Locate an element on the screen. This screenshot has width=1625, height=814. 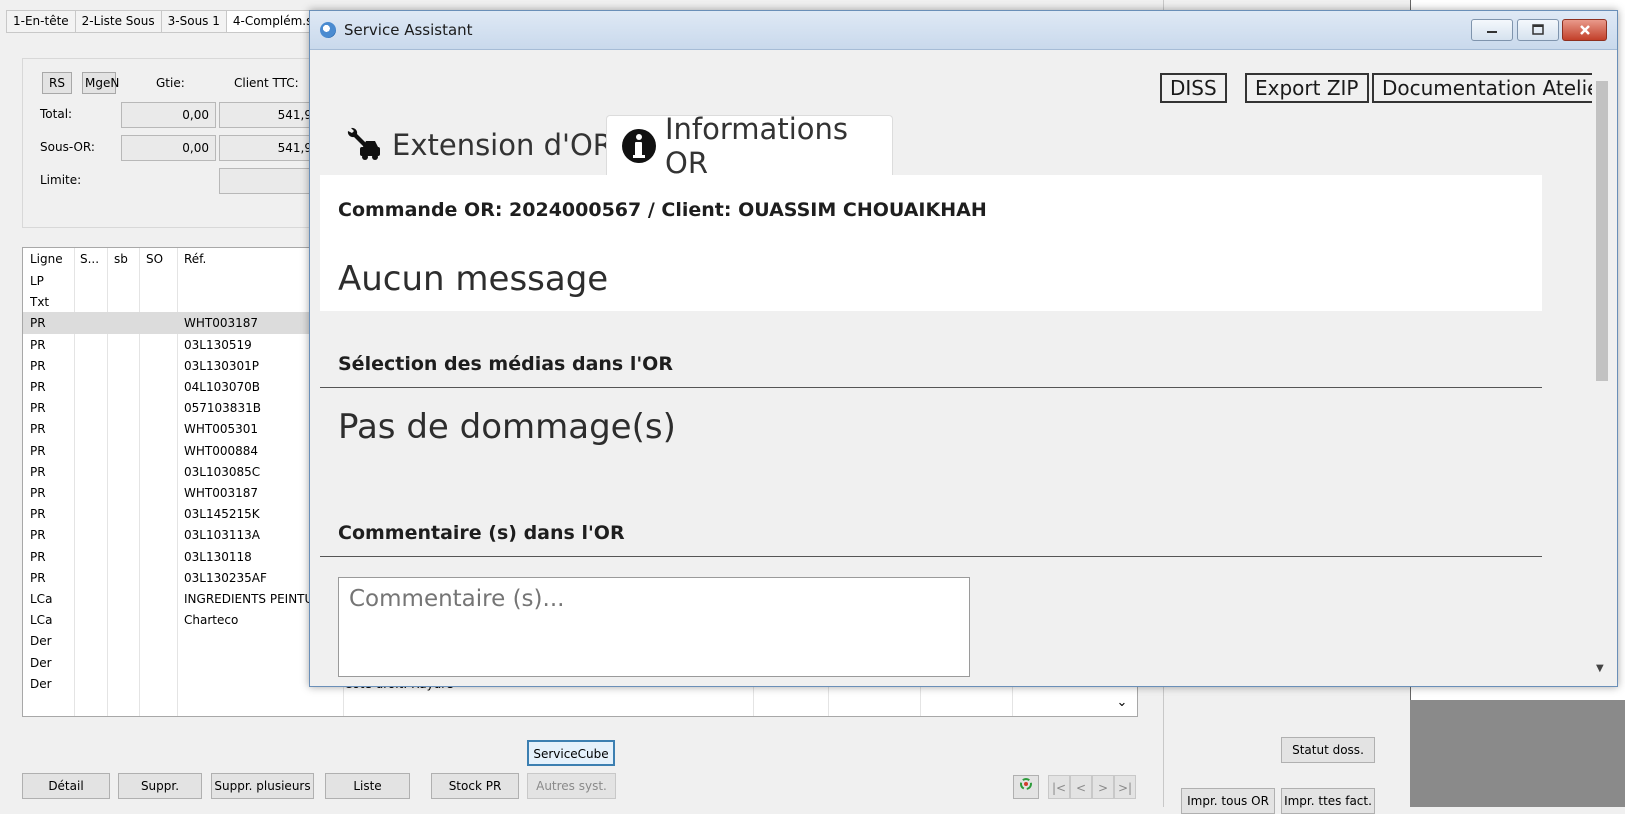
mgen-button: MgeN is located at coordinates (100, 83).